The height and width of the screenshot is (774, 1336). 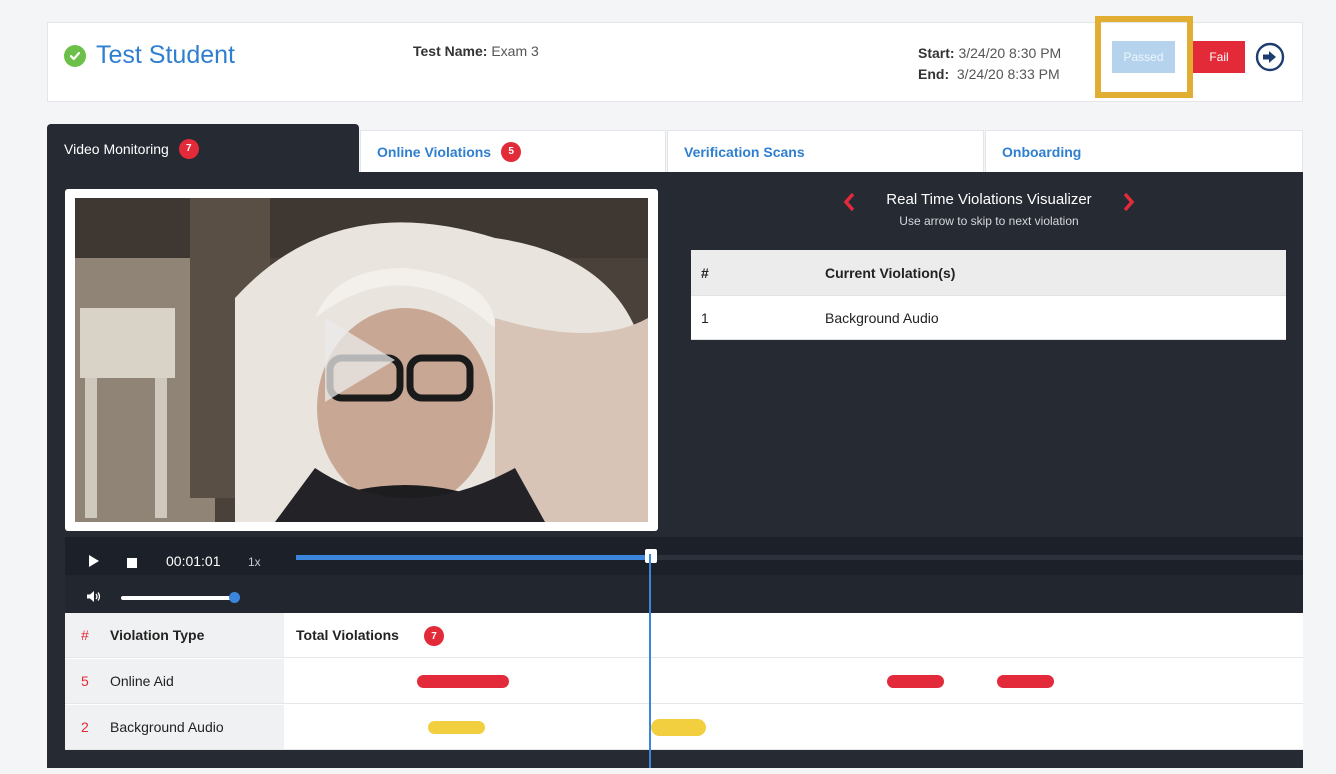 I want to click on table-row: 2 Background Audio, so click(x=684, y=727).